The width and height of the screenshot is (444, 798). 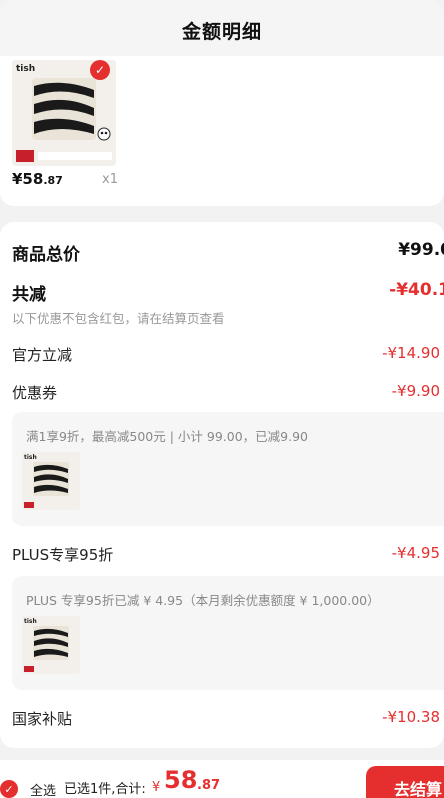 I want to click on plus-product-thumbnail: tish, so click(x=51, y=645).